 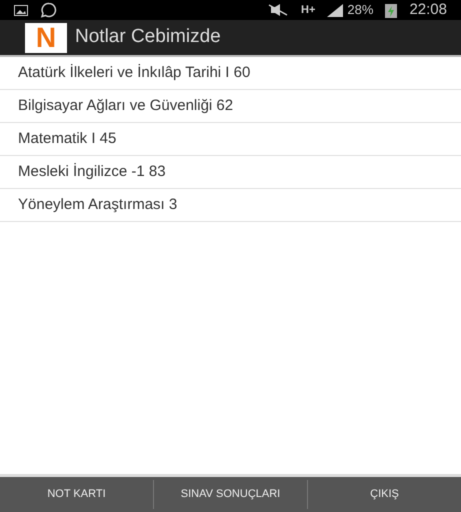 I want to click on list-item: Yöneylem Araştırması 3, so click(x=230, y=205).